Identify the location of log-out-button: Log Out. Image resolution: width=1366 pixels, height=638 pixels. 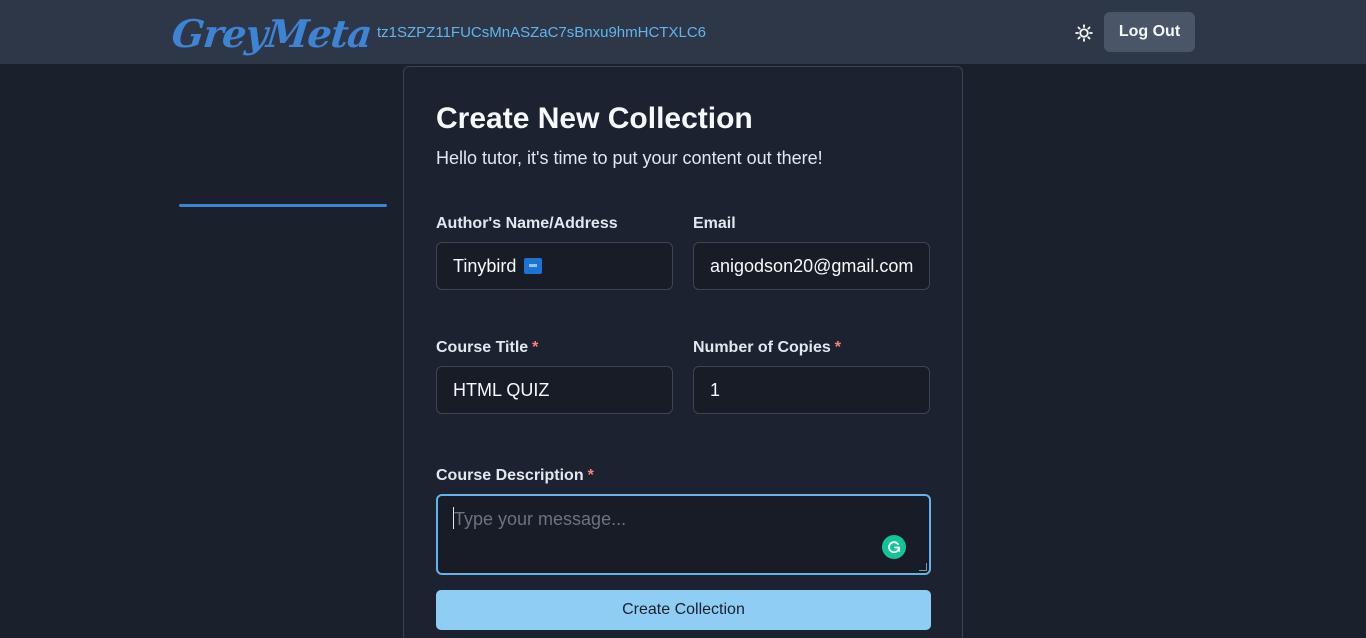
(1149, 32).